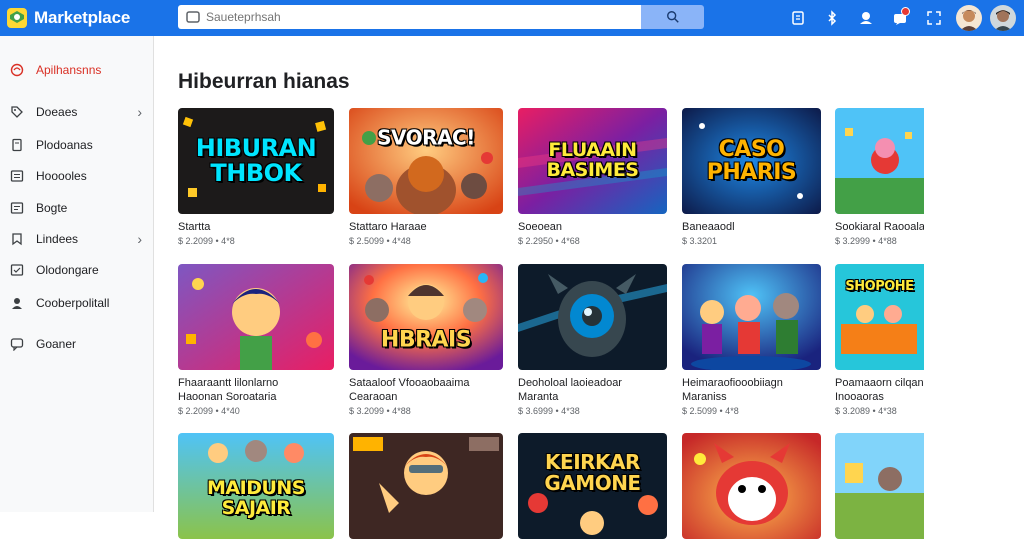  What do you see at coordinates (592, 473) in the screenshot?
I see `thumbnail-title: KEIRKAR GAMONE` at bounding box center [592, 473].